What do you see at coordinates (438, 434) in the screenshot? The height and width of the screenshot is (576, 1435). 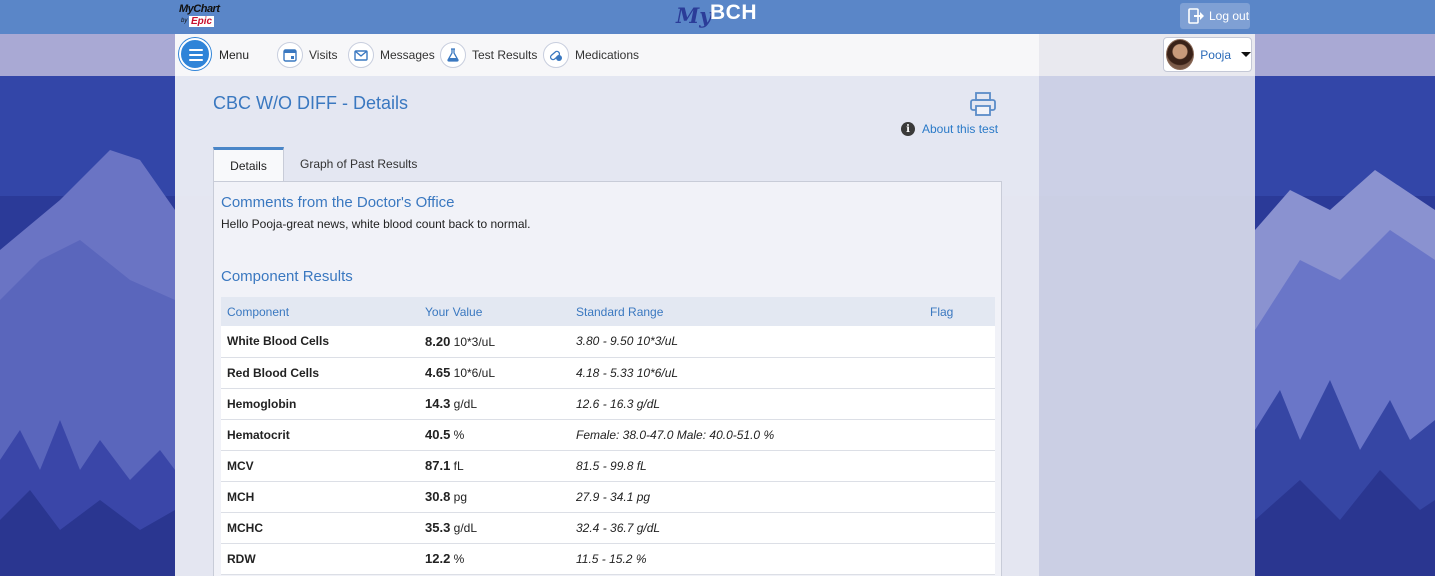 I see `result-number: 40.5` at bounding box center [438, 434].